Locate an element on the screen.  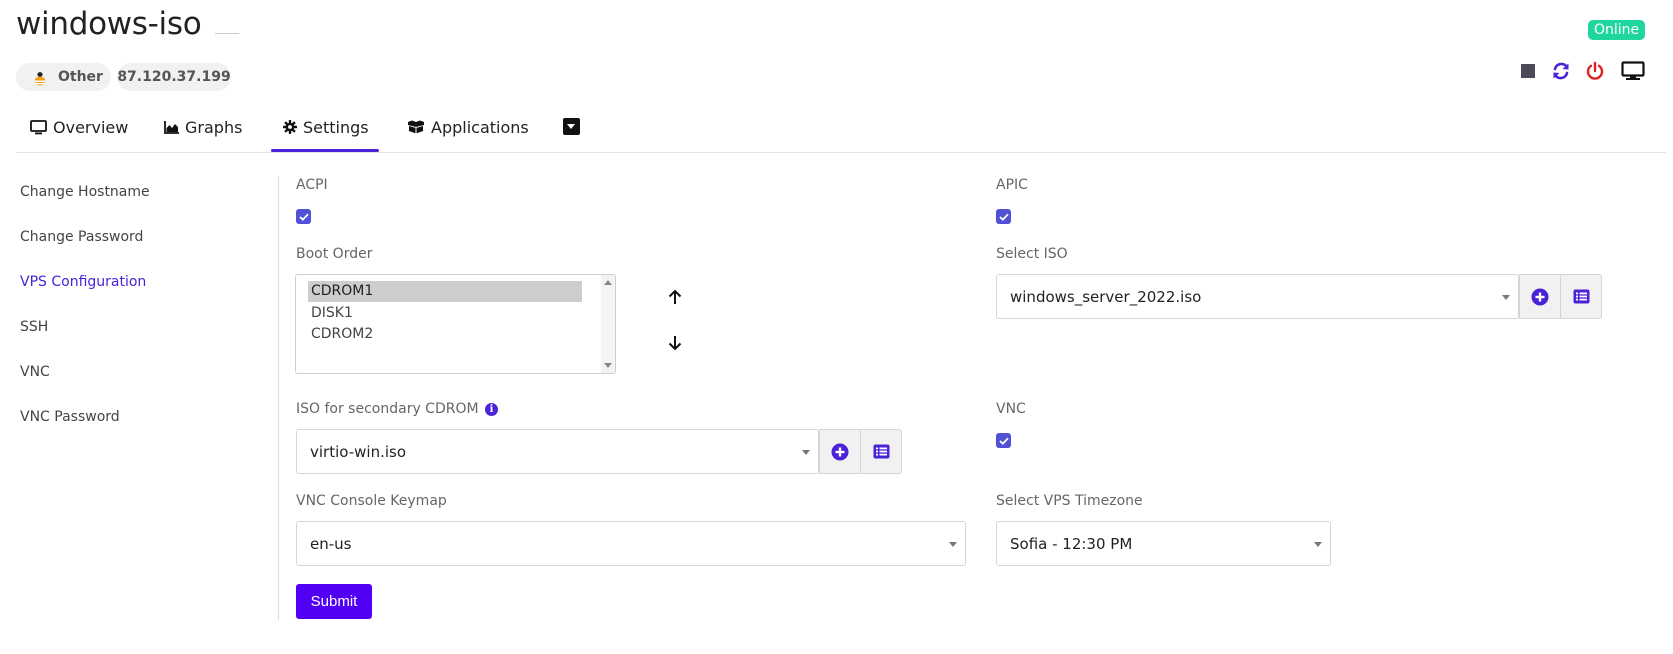
tab-applications: Applications is located at coordinates (468, 127).